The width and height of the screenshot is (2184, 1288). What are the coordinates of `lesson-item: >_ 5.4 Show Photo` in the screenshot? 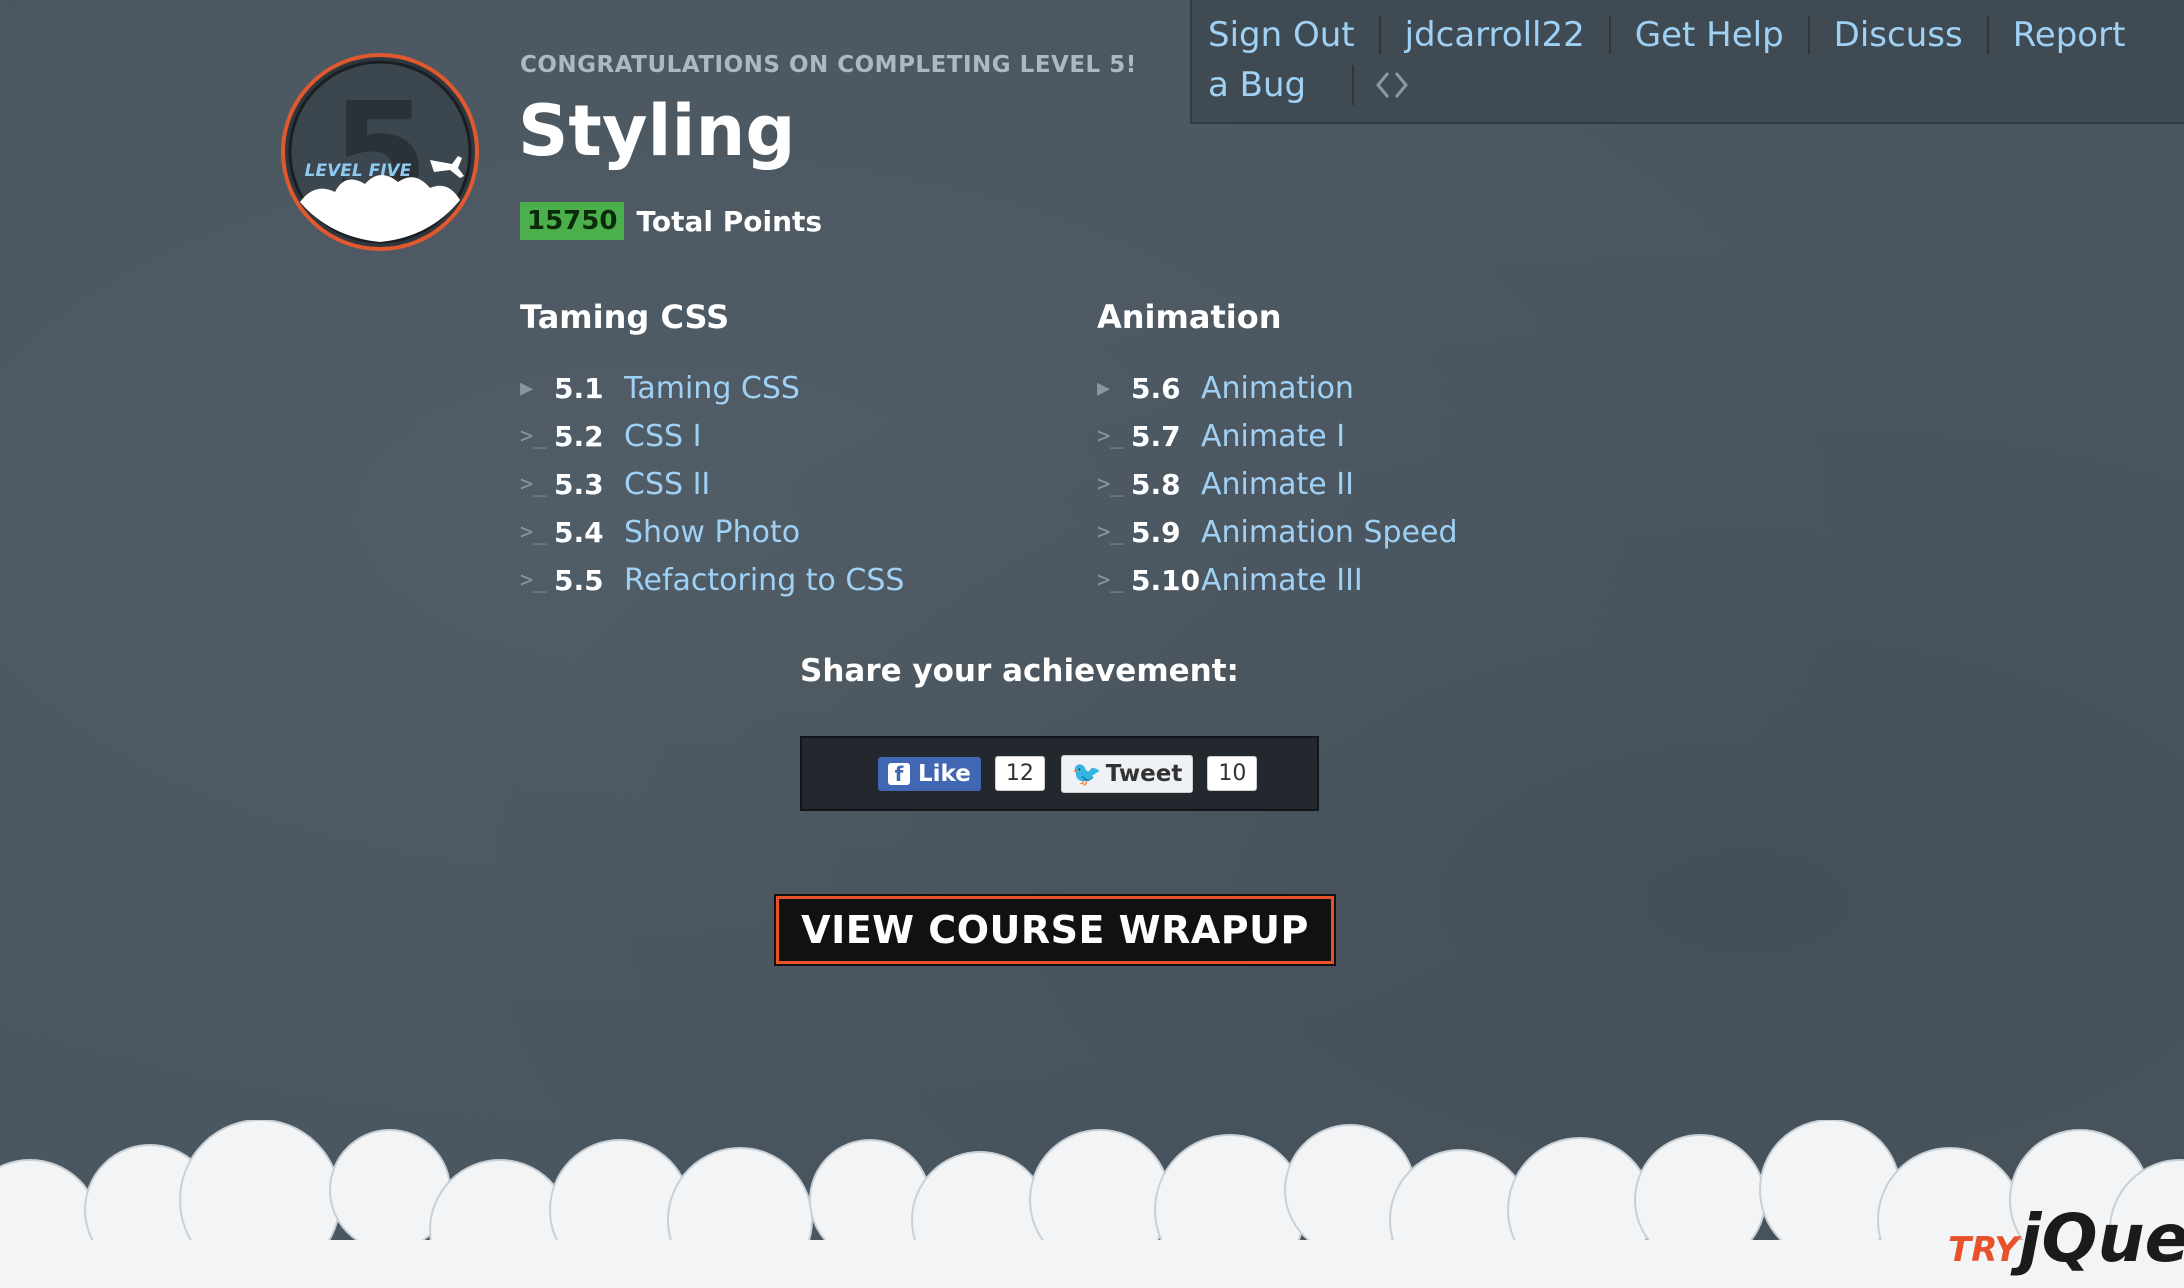 It's located at (712, 532).